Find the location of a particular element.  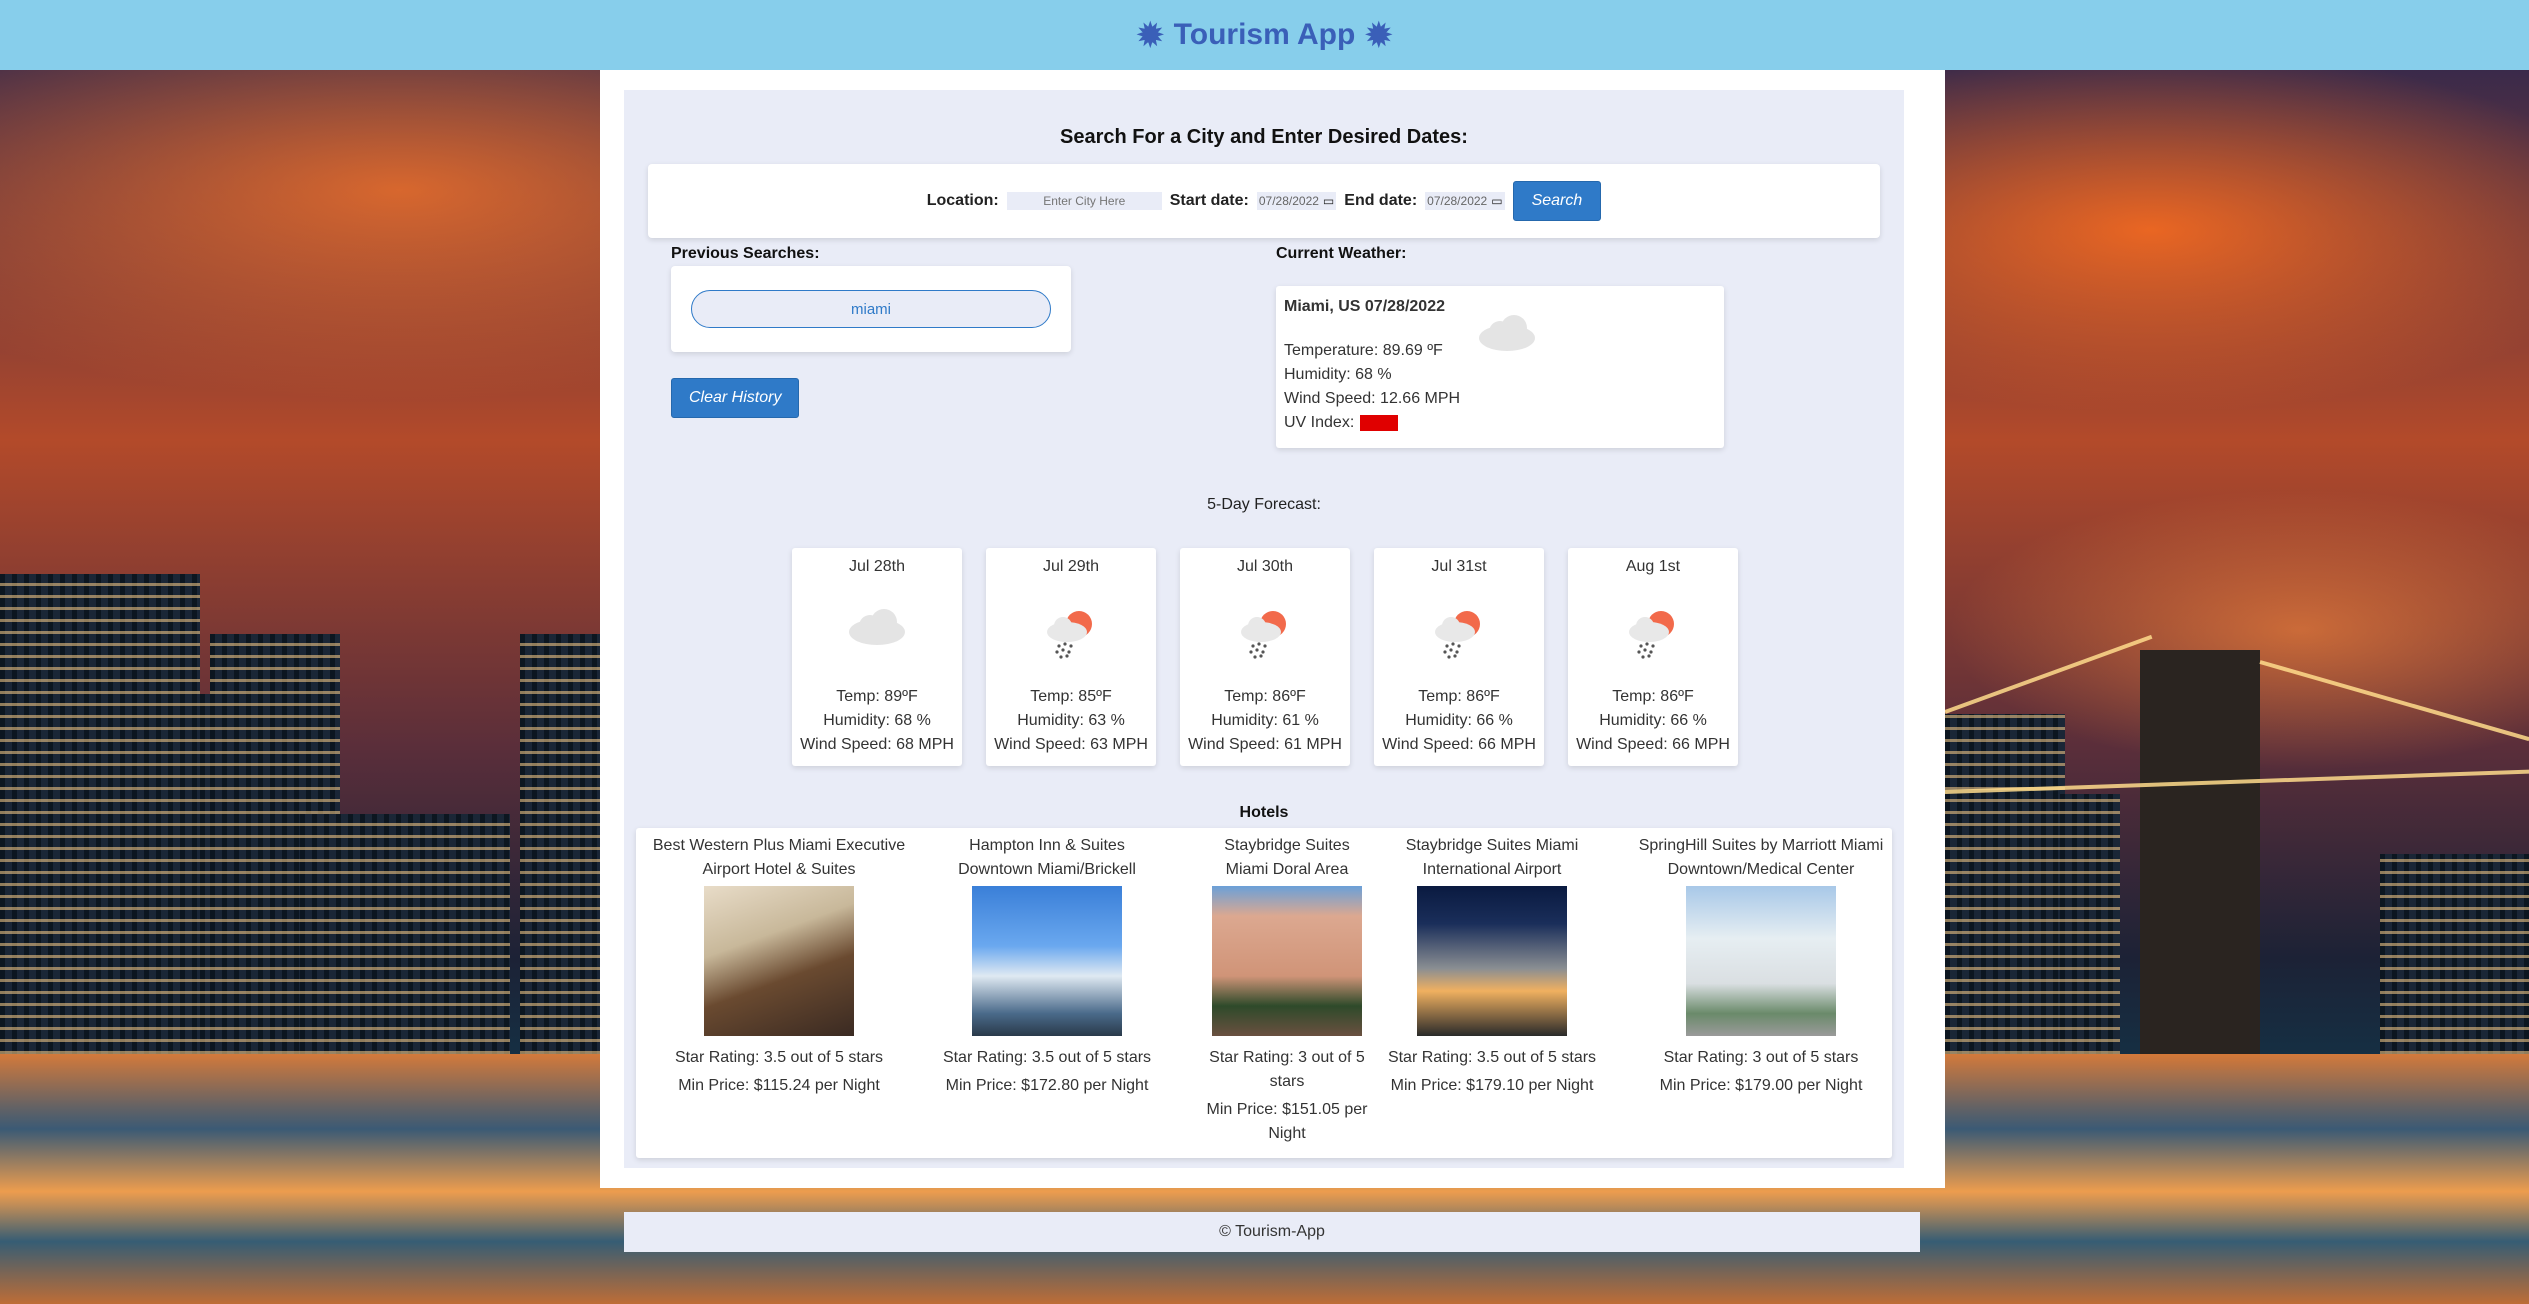

hotel-name-line: Miami Doral Area is located at coordinates (1287, 869).